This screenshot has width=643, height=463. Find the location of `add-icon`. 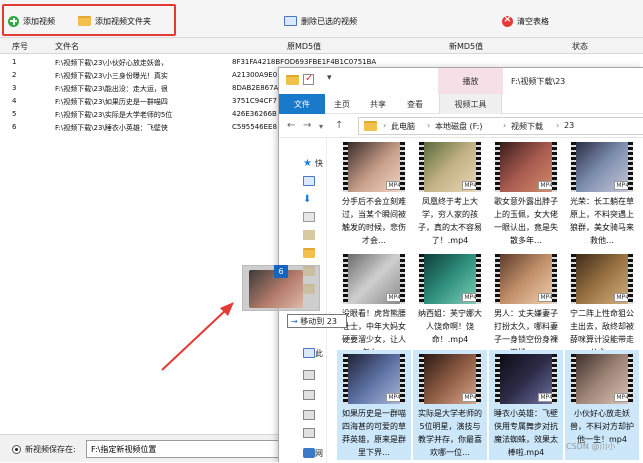

add-icon is located at coordinates (13, 21).